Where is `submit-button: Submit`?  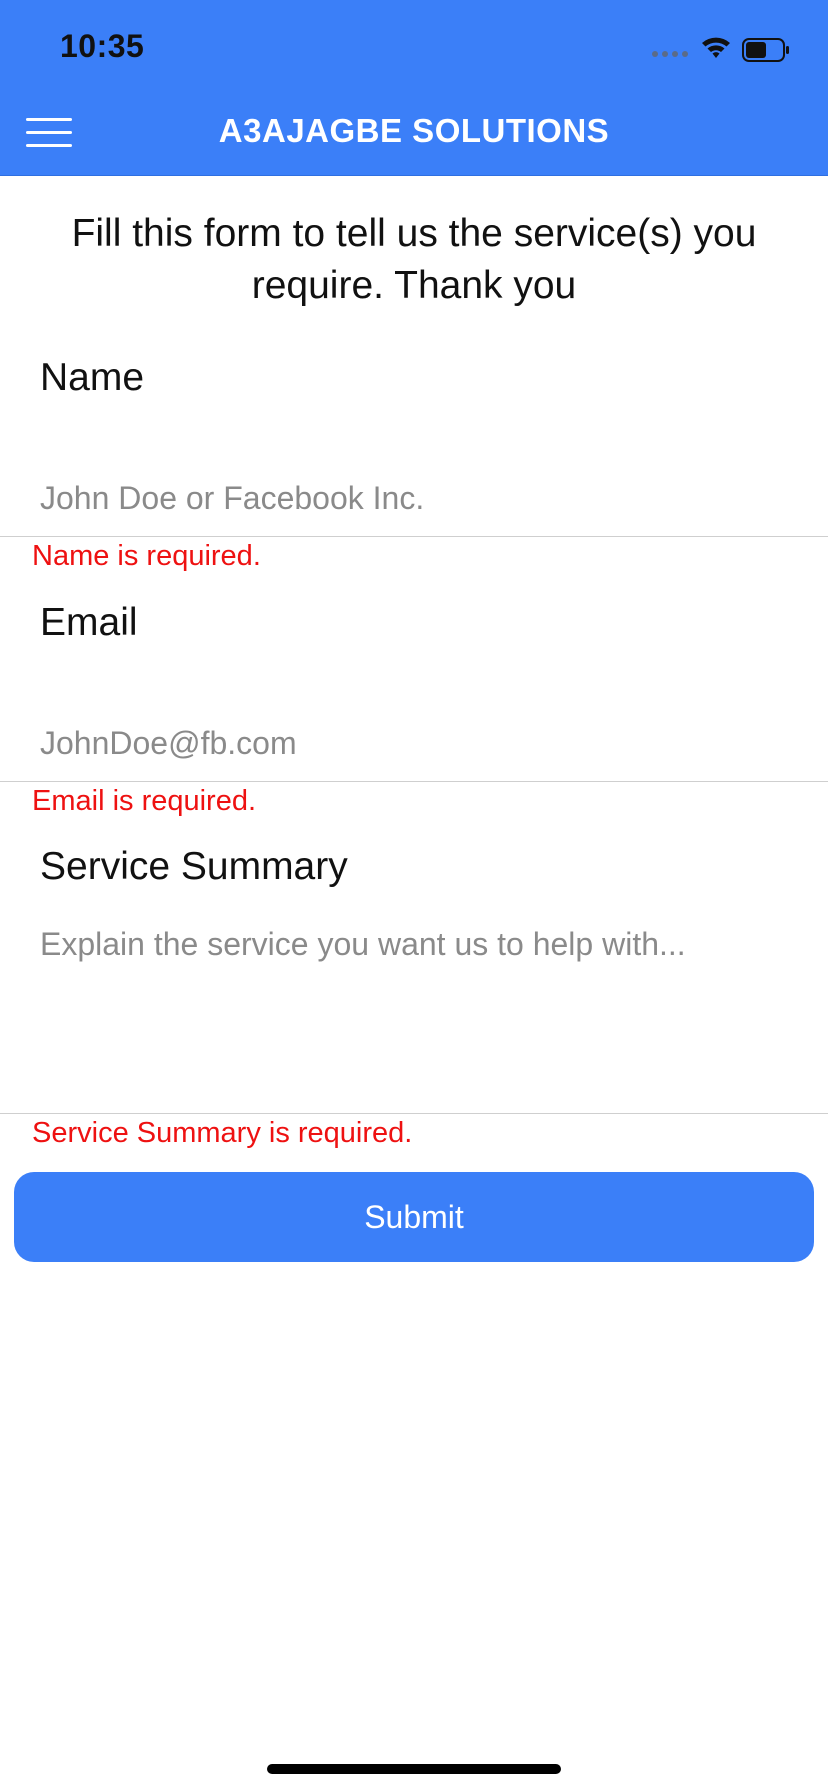
submit-button: Submit is located at coordinates (414, 1217).